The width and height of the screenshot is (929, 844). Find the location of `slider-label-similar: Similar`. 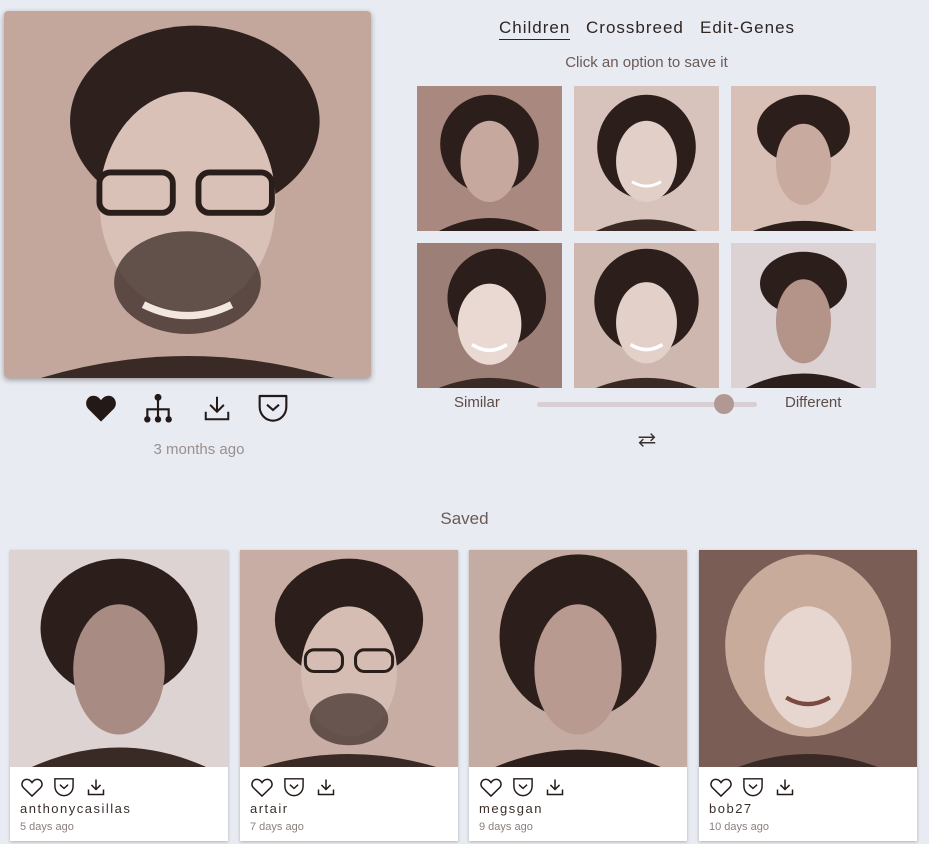

slider-label-similar: Similar is located at coordinates (477, 402).